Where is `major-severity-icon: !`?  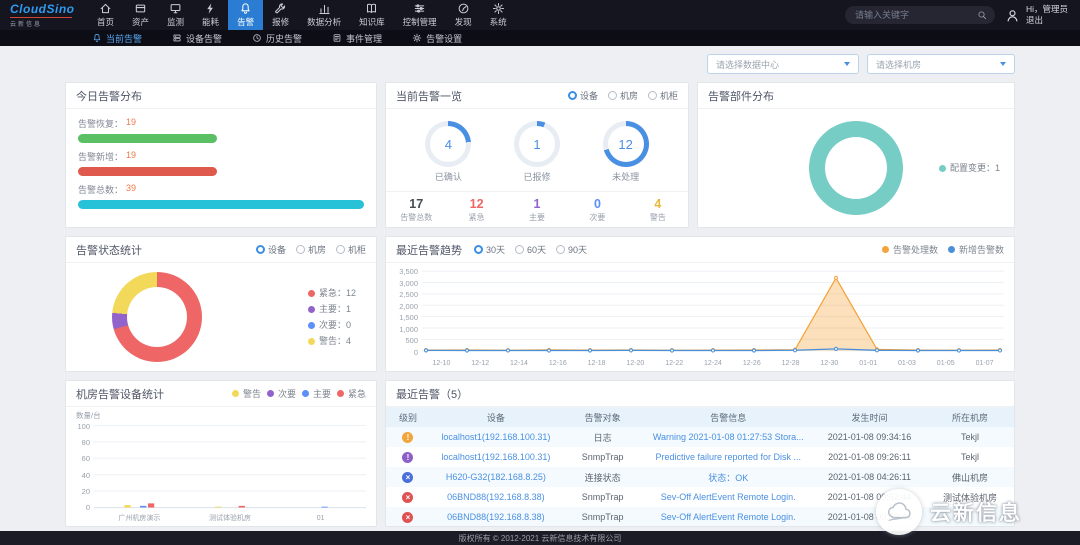 major-severity-icon: ! is located at coordinates (408, 457).